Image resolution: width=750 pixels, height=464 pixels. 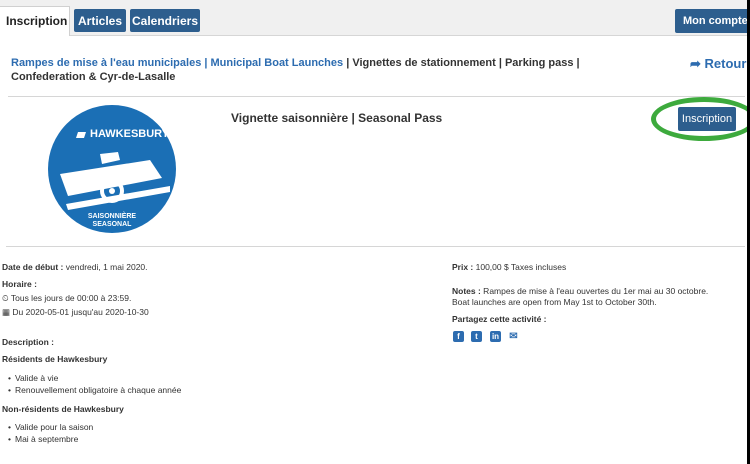 I want to click on notes-label: Notes :, so click(x=466, y=291).